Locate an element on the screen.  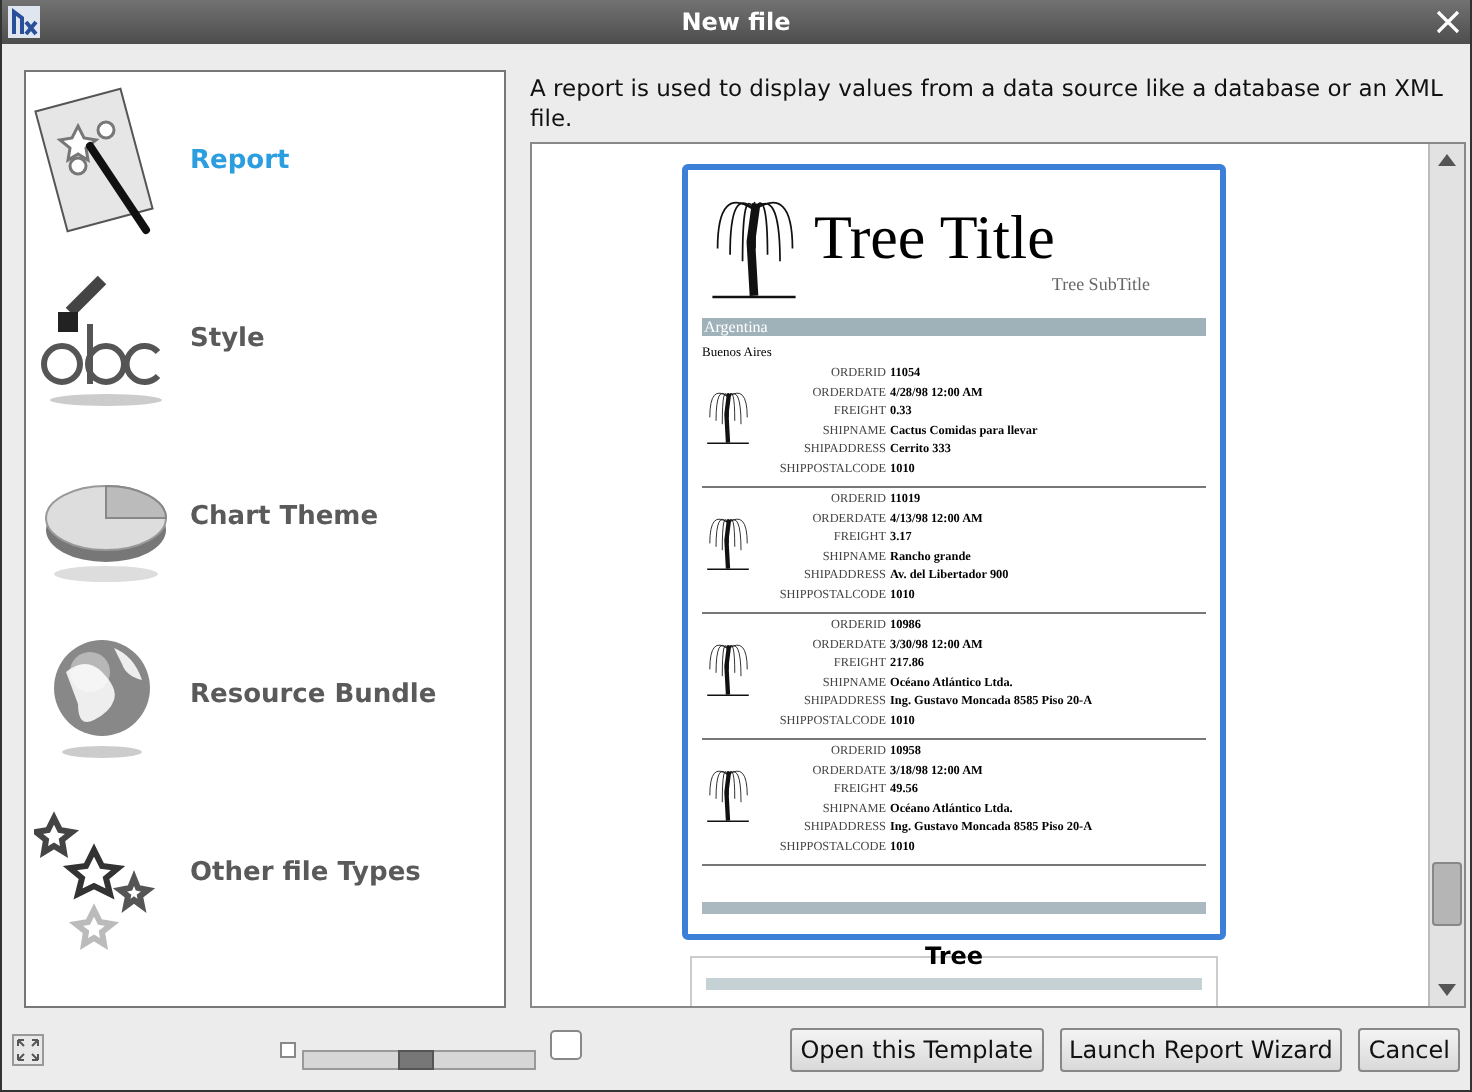
large-size-icon is located at coordinates (566, 1044).